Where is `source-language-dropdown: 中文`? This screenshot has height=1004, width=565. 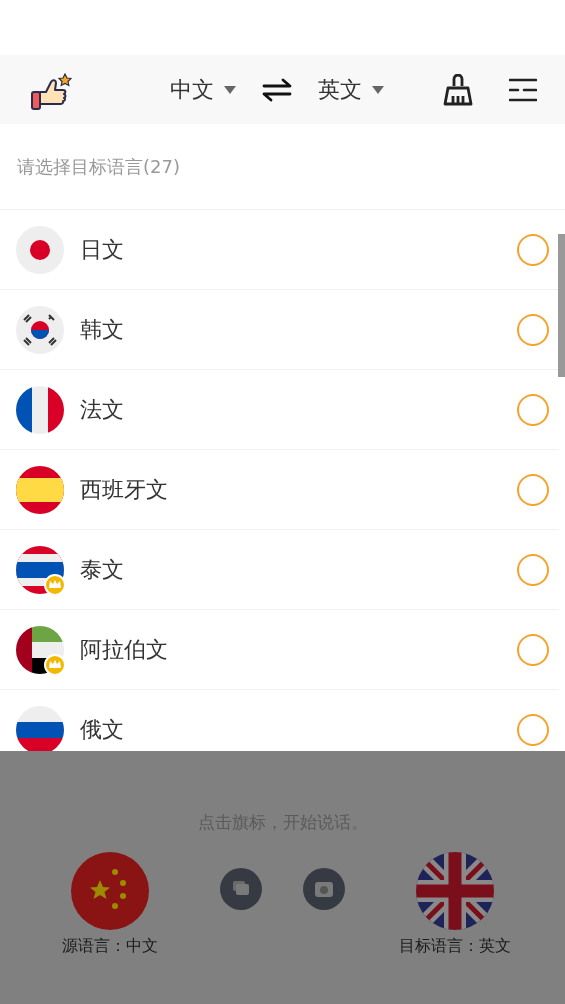 source-language-dropdown: 中文 is located at coordinates (203, 89).